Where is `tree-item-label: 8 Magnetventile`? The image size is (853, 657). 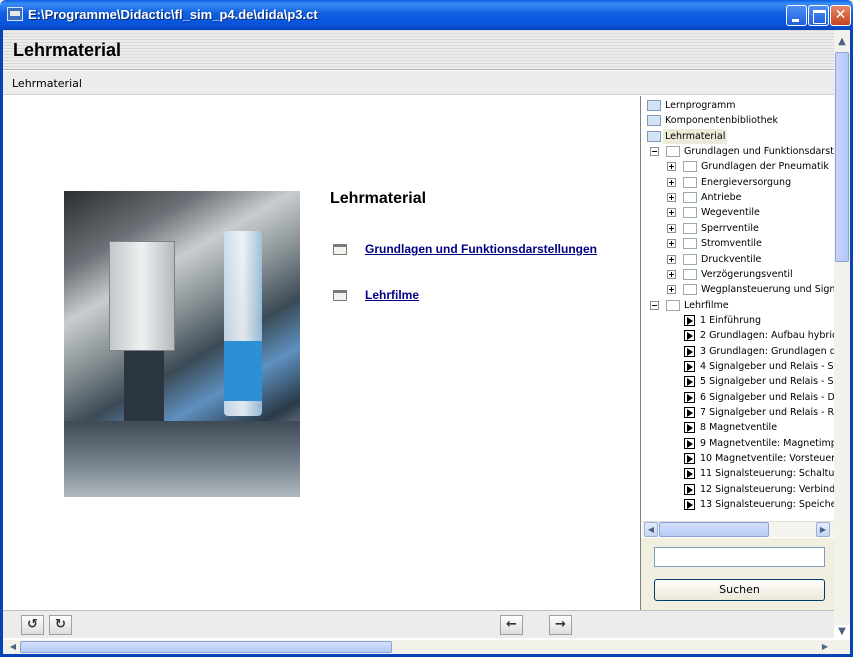 tree-item-label: 8 Magnetventile is located at coordinates (738, 427).